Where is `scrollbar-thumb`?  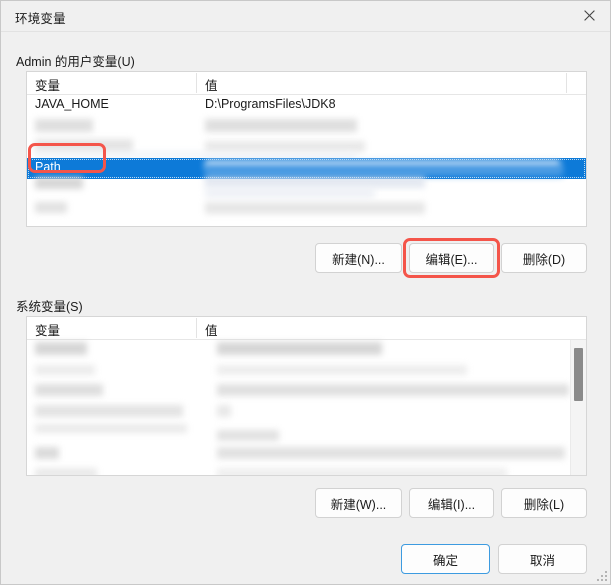 scrollbar-thumb is located at coordinates (578, 374).